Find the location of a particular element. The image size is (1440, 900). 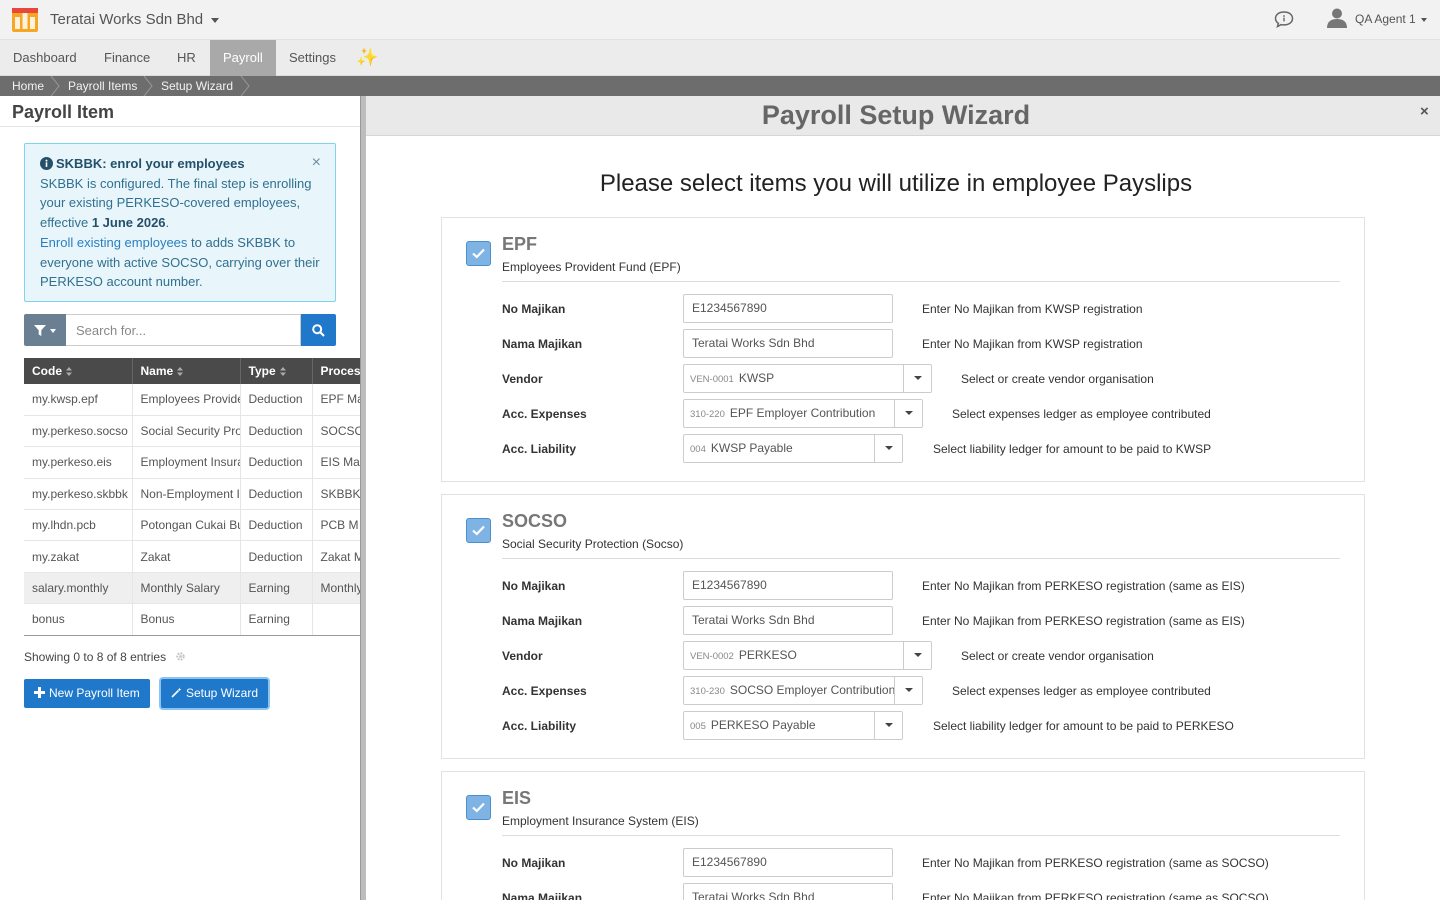

breadcrumb-payroll-items: Payroll Items is located at coordinates (102, 86).